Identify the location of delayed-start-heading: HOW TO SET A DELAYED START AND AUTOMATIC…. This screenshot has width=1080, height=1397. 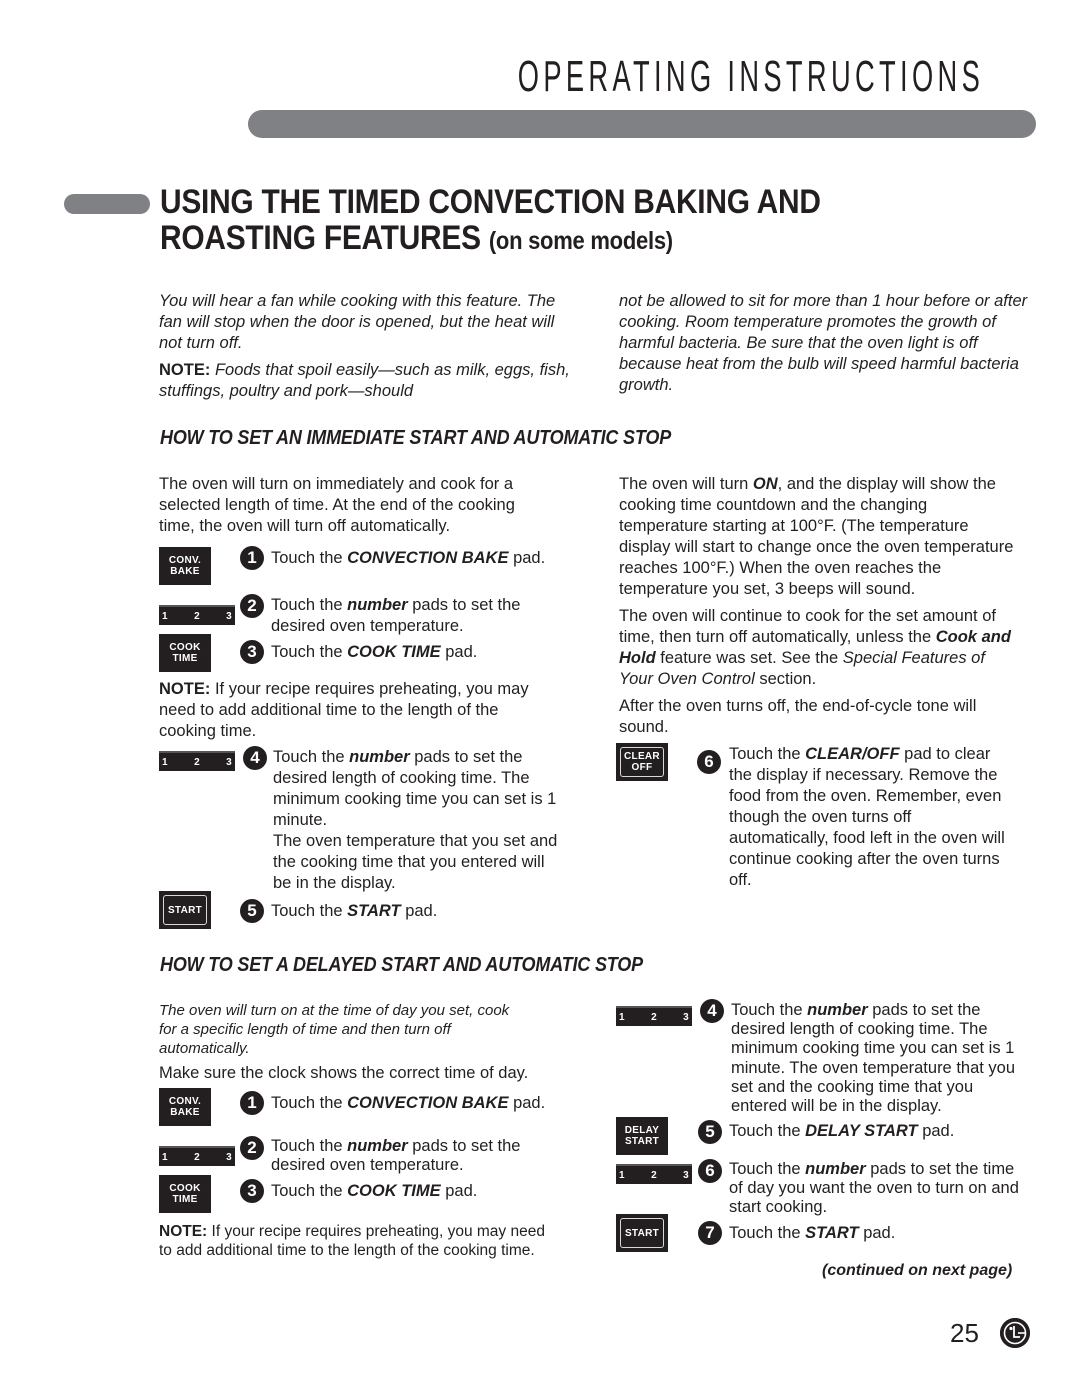
(401, 965).